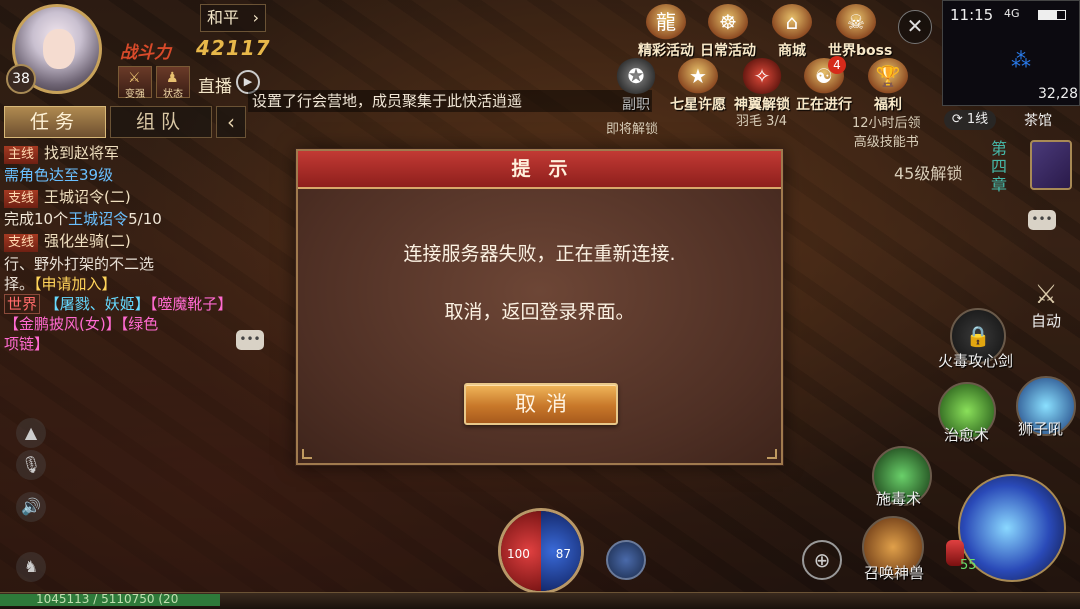  I want to click on pk-mode-button: 和平 ›, so click(233, 18).